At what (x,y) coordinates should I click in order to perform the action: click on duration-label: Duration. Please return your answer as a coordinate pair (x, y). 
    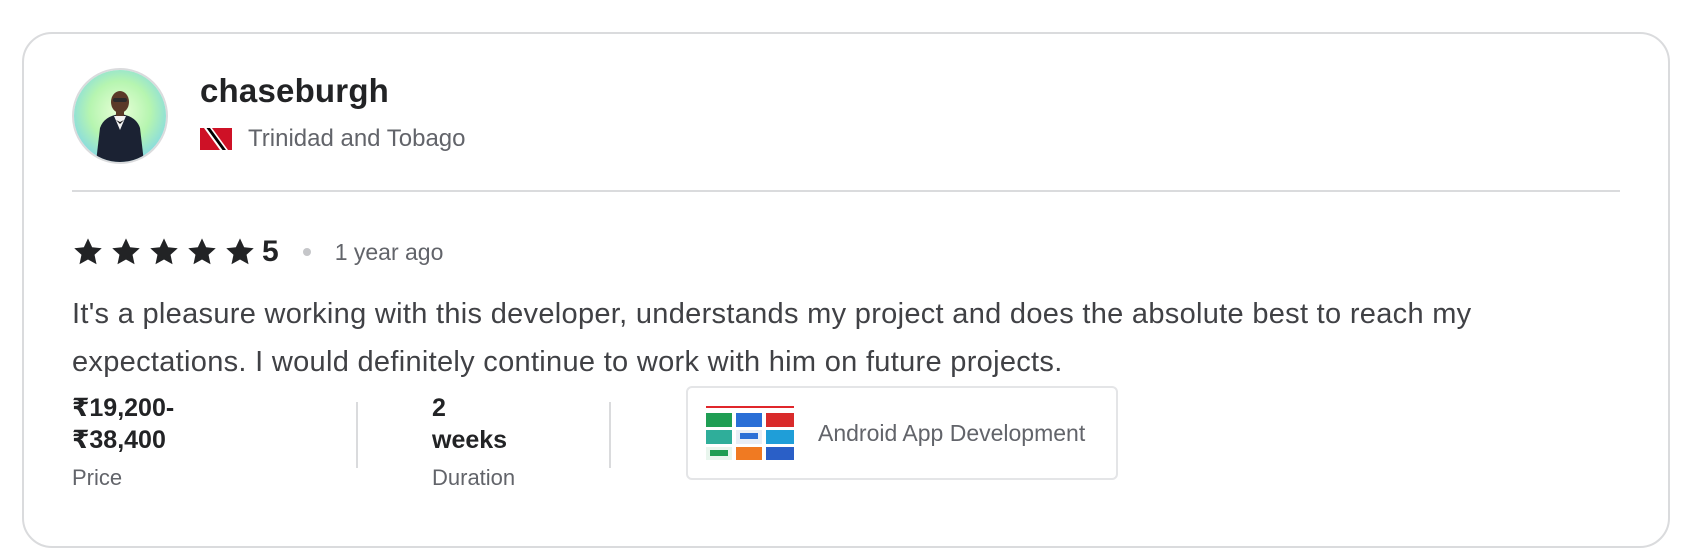
    Looking at the image, I should click on (474, 477).